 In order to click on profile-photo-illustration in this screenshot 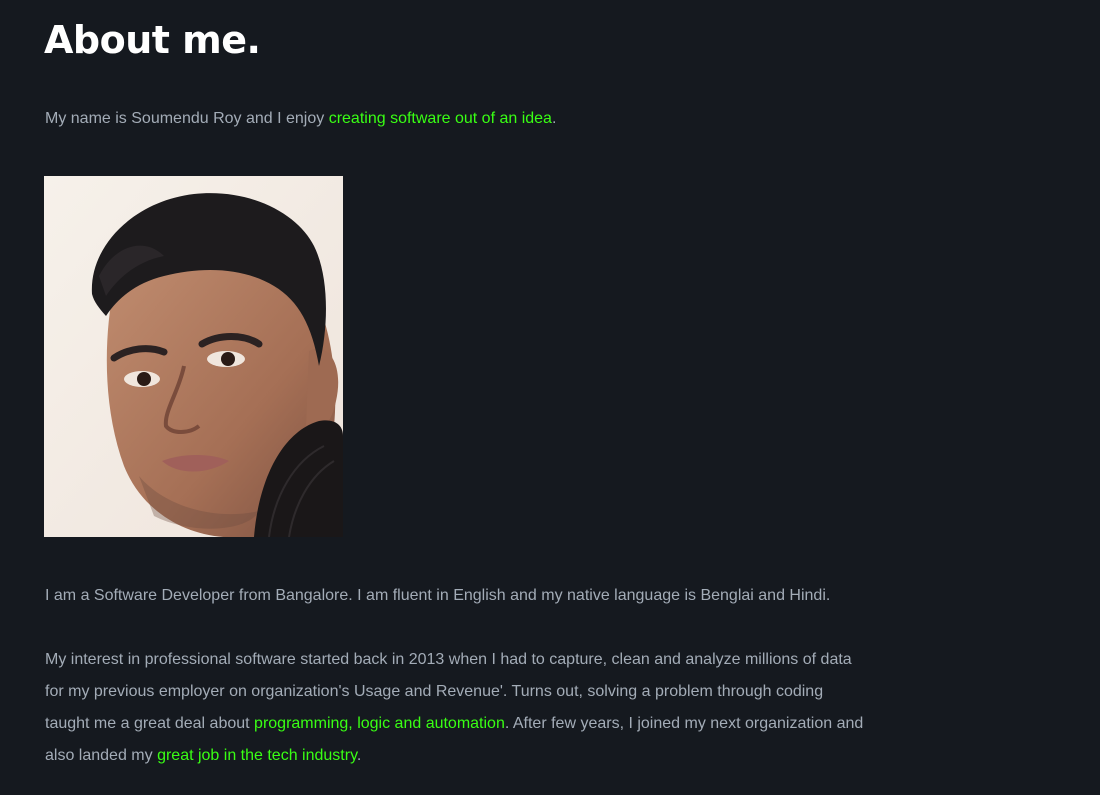, I will do `click(193, 356)`.